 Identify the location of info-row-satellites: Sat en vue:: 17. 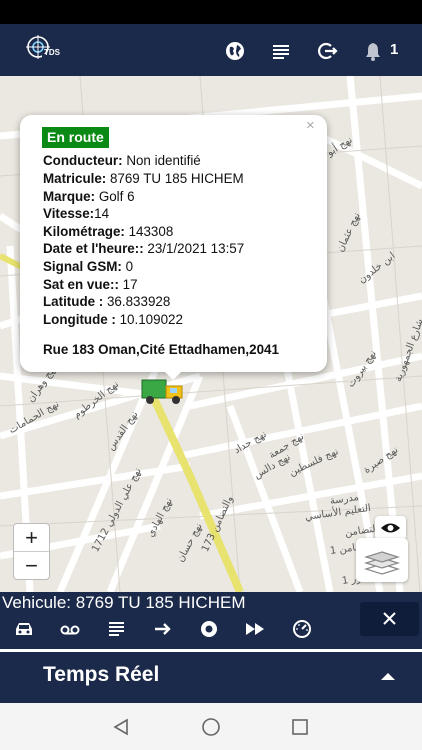
(90, 284).